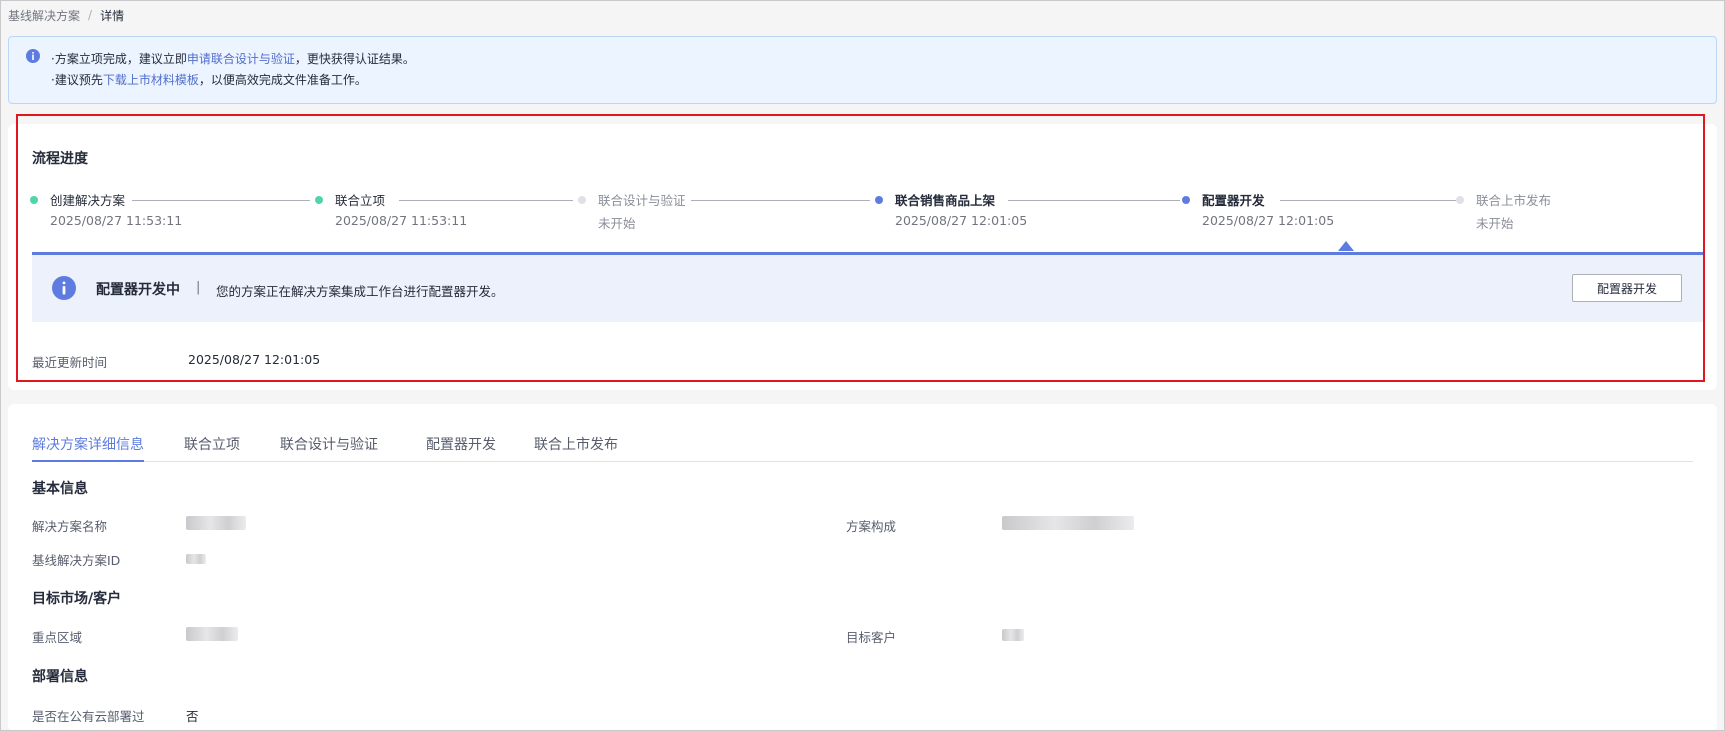 The height and width of the screenshot is (731, 1725). Describe the element at coordinates (360, 200) in the screenshot. I see `step-name: 联合立项` at that location.